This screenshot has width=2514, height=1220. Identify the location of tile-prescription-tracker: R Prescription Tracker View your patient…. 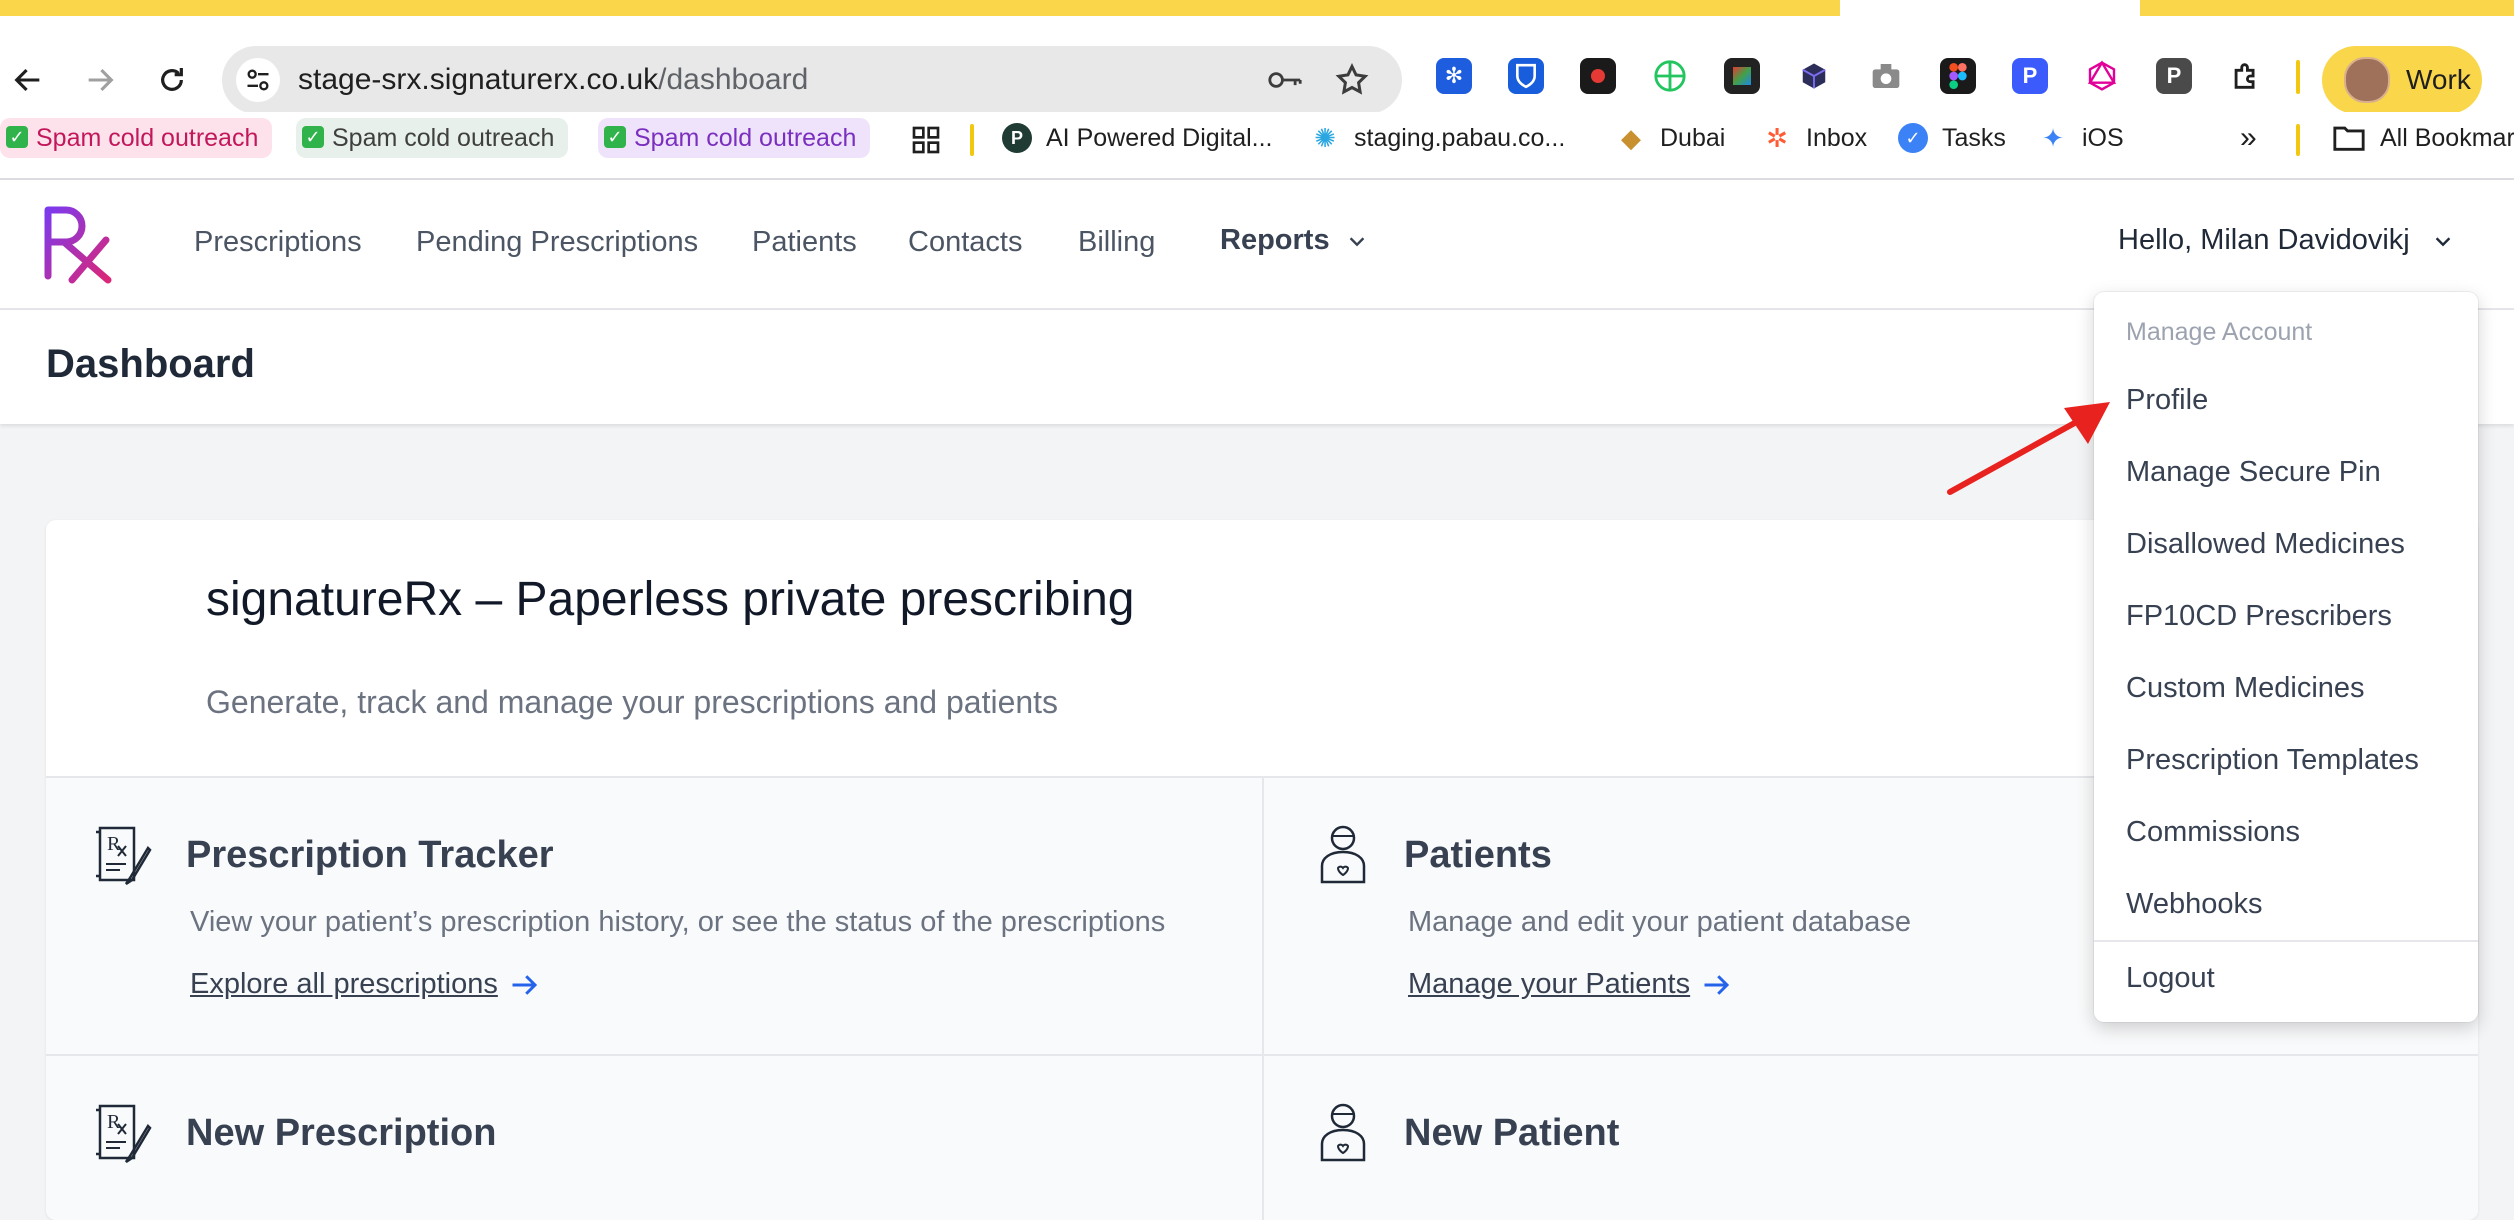
(654, 916).